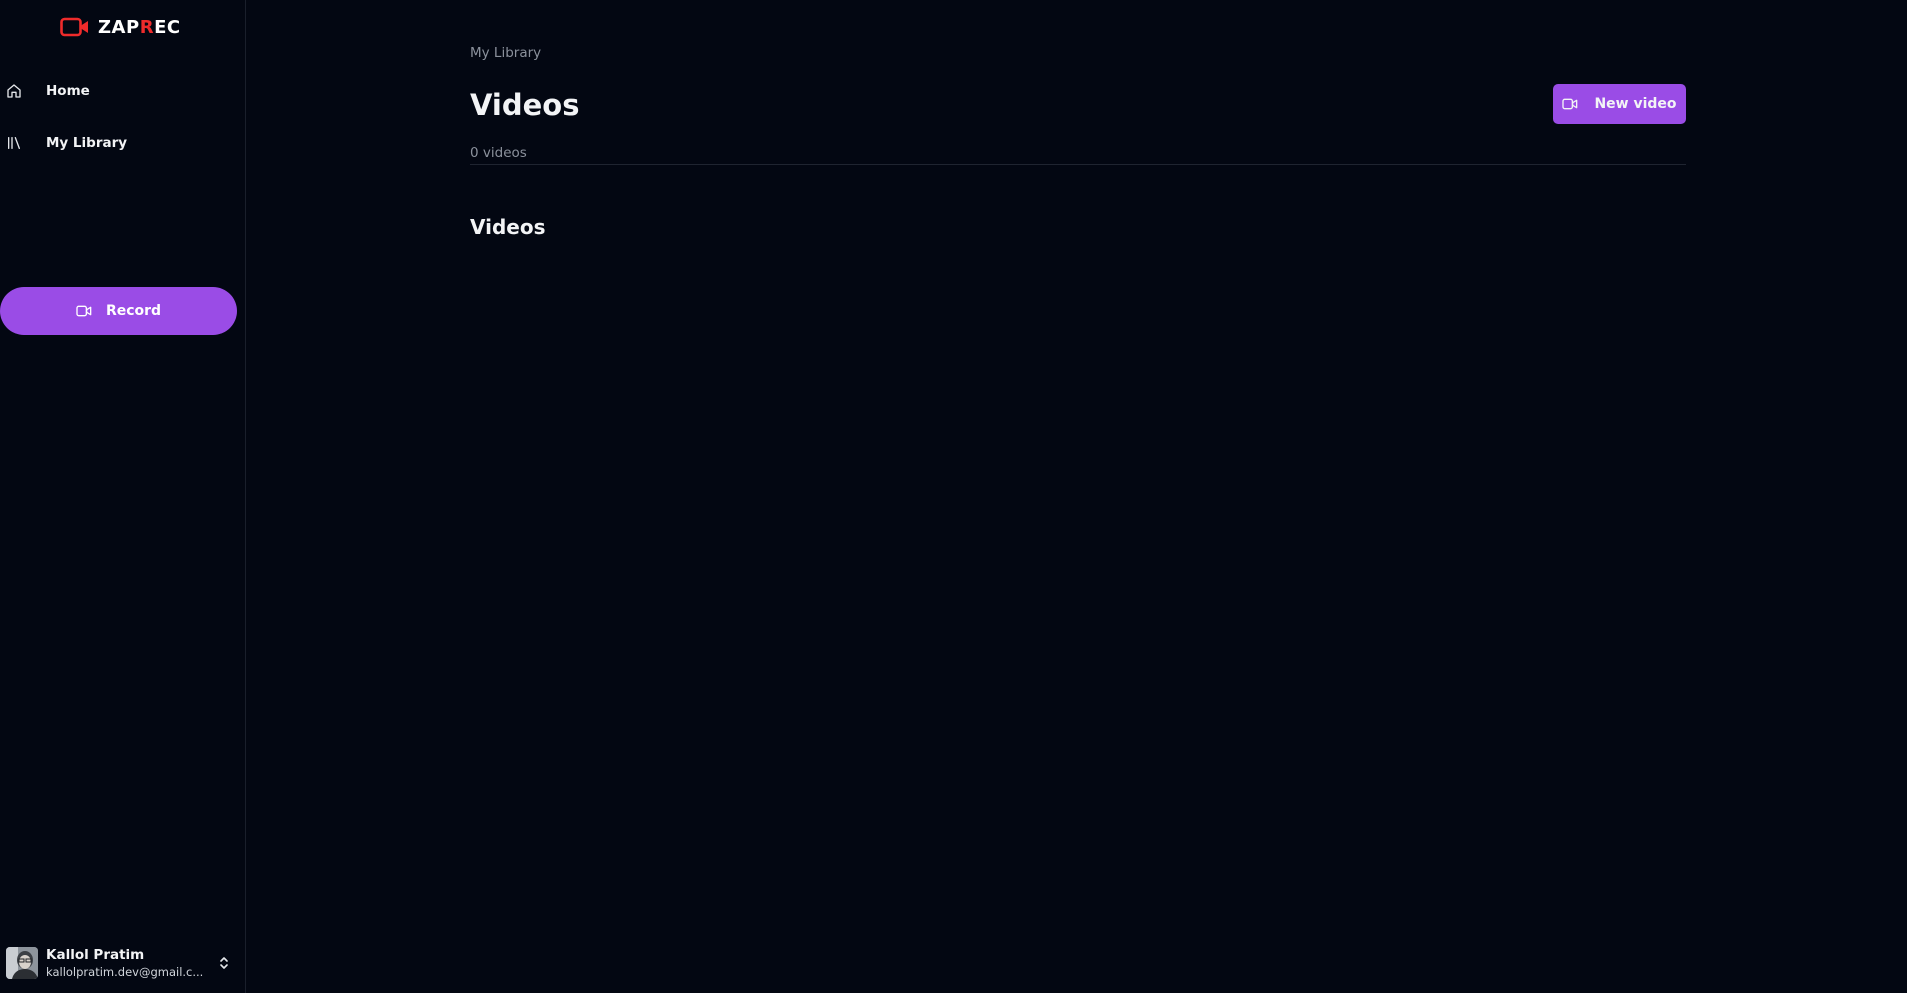 The width and height of the screenshot is (1907, 993). Describe the element at coordinates (123, 91) in the screenshot. I see `sidebar-item-home: Home` at that location.